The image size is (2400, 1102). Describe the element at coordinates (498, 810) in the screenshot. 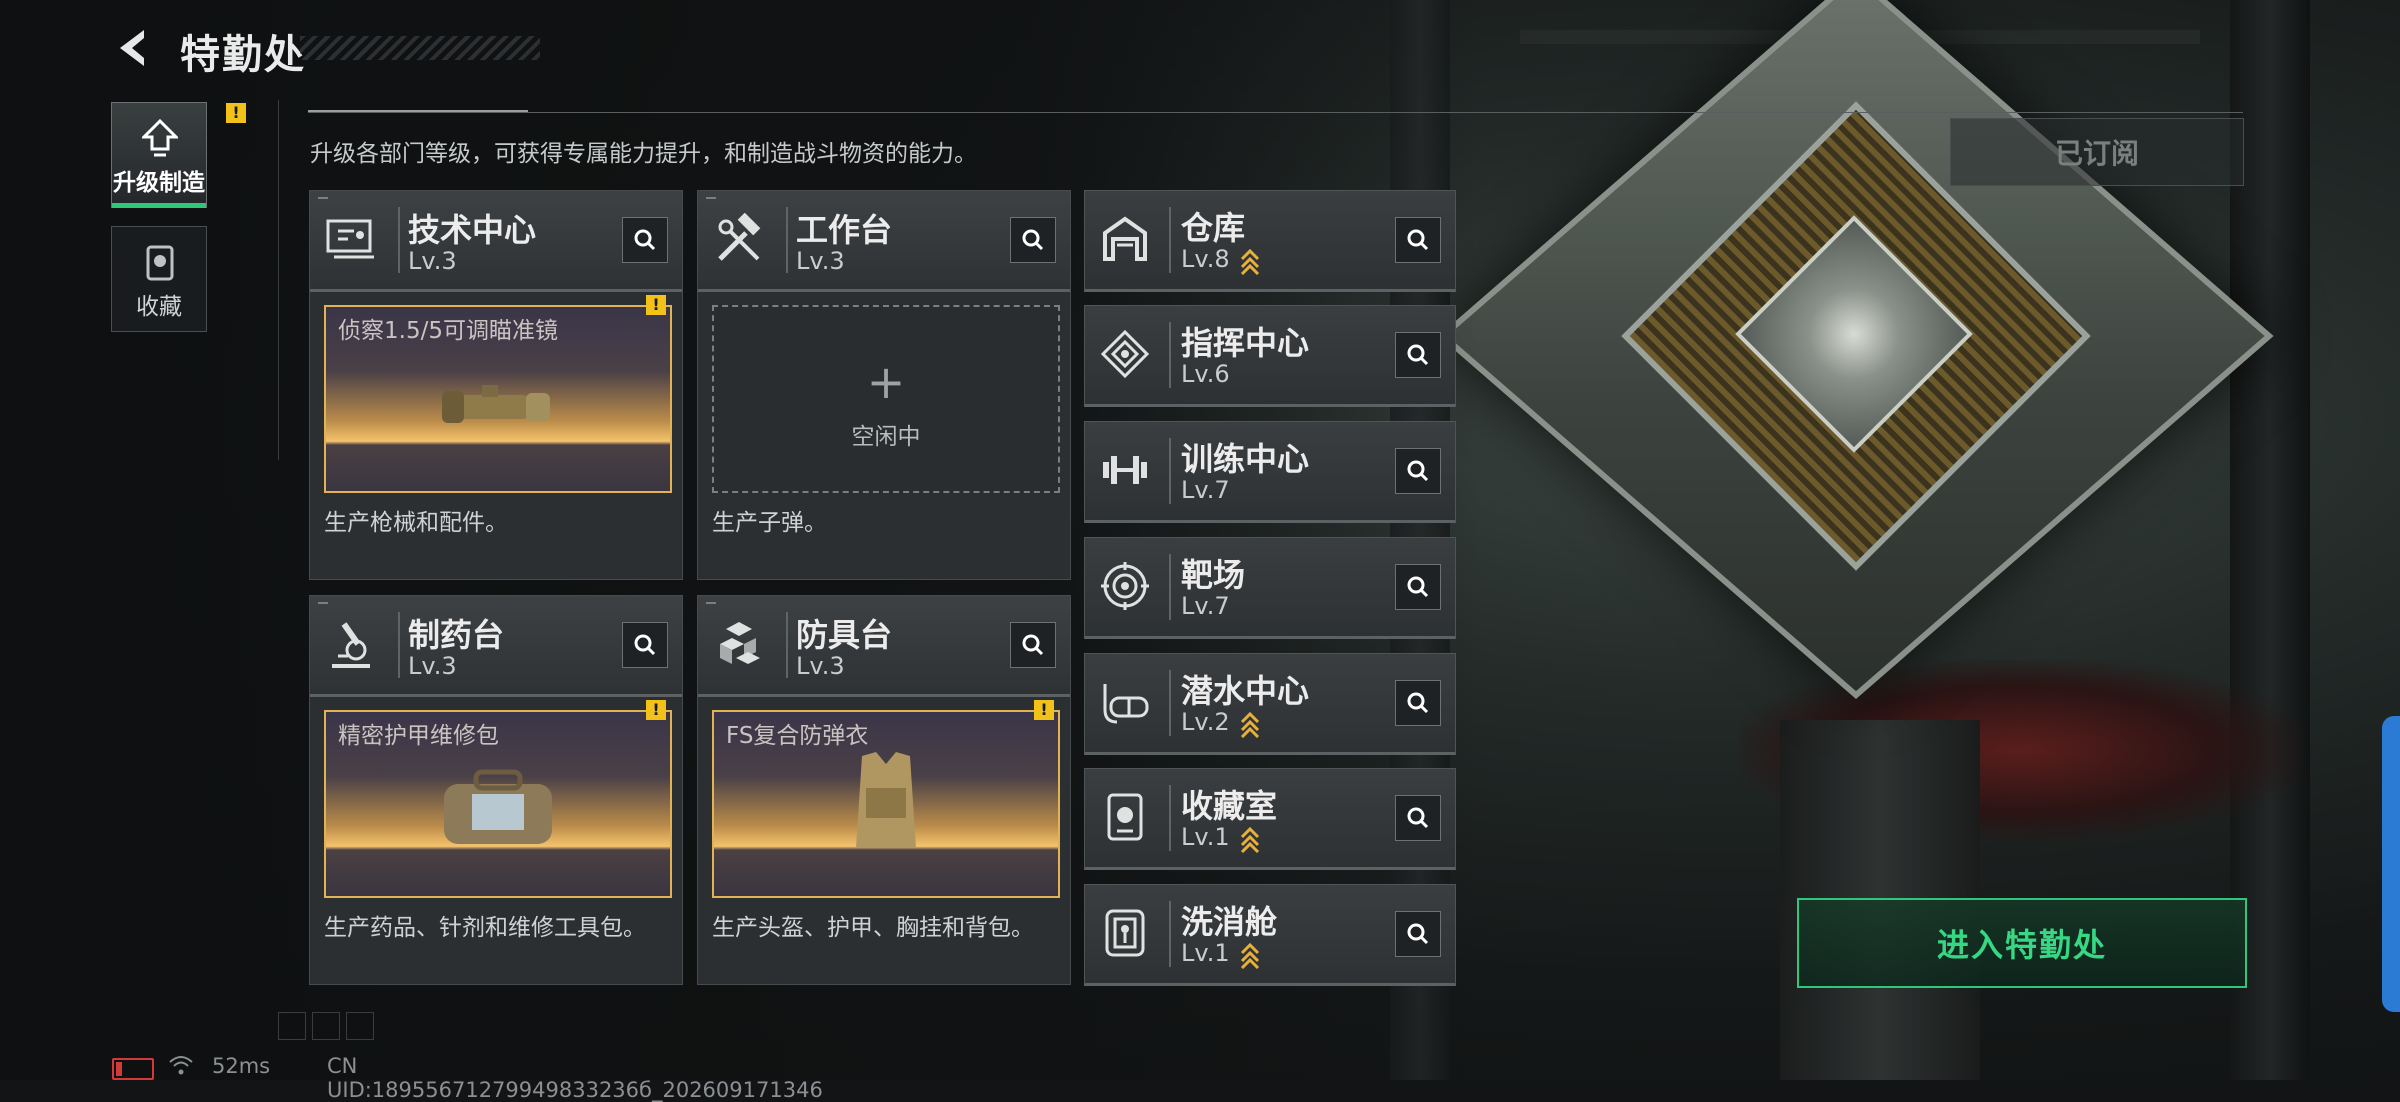

I see `repair-kit-image` at that location.